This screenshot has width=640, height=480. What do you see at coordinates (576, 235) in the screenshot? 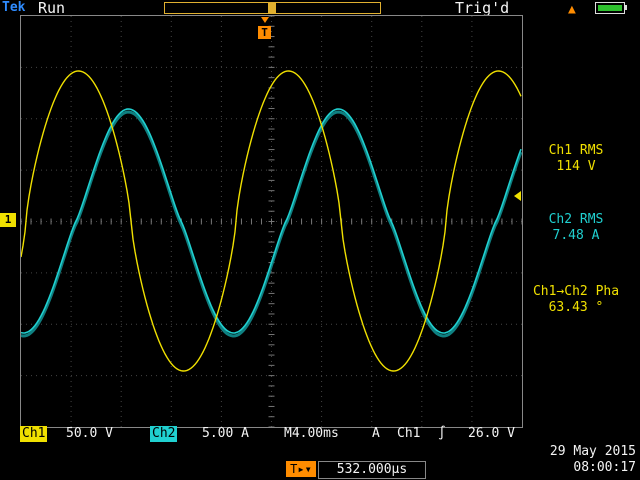
I see `ch2-rms-value: 7.48 A` at bounding box center [576, 235].